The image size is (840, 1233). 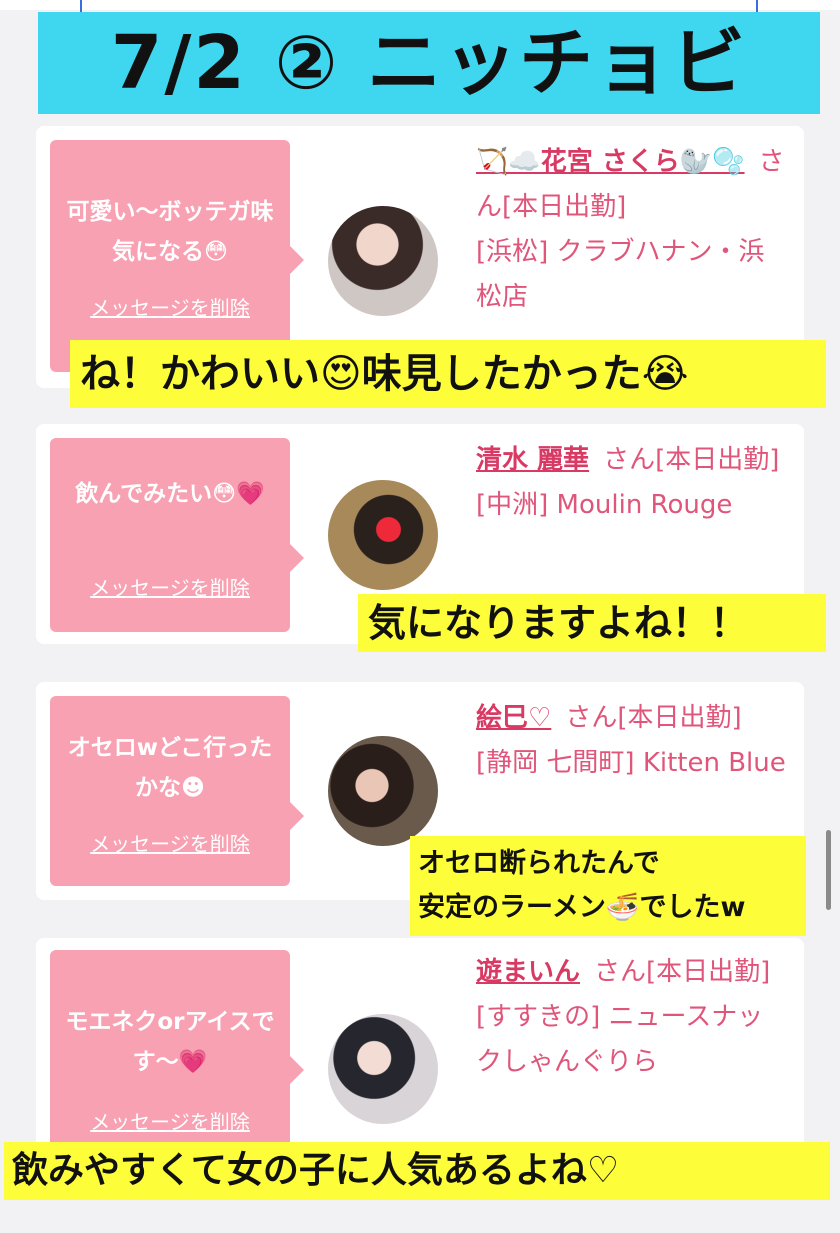 What do you see at coordinates (582, 907) in the screenshot?
I see `caption-line: 安定のラーメン🍜でしたw` at bounding box center [582, 907].